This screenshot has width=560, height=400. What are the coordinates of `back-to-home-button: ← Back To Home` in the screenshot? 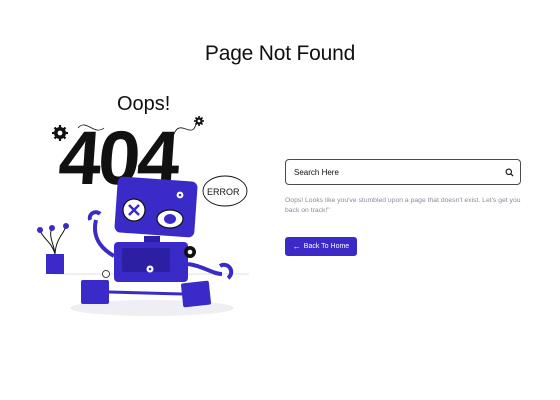 It's located at (321, 246).